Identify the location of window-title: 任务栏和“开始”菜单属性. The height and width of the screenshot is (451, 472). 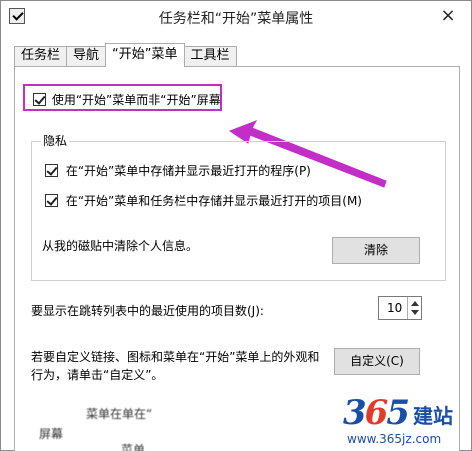
(236, 19).